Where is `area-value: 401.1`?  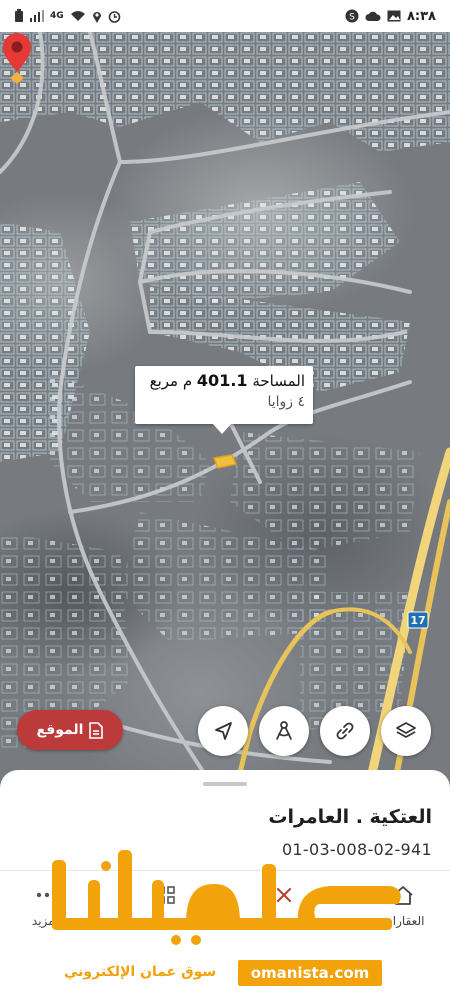
area-value: 401.1 is located at coordinates (222, 380).